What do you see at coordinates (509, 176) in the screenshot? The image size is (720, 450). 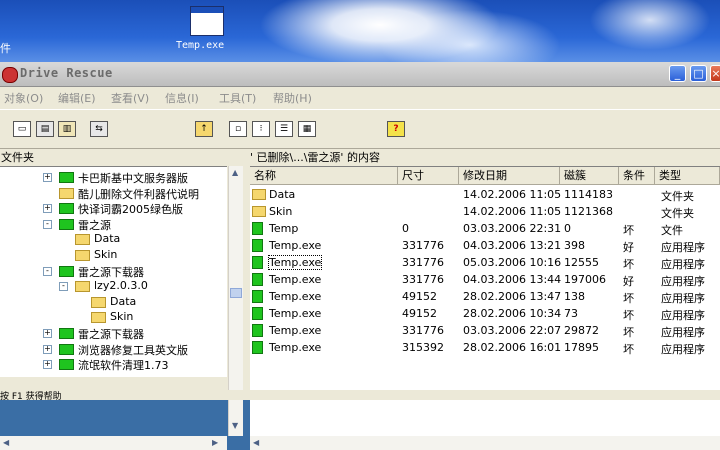 I see `column-header-date: 修改日期` at bounding box center [509, 176].